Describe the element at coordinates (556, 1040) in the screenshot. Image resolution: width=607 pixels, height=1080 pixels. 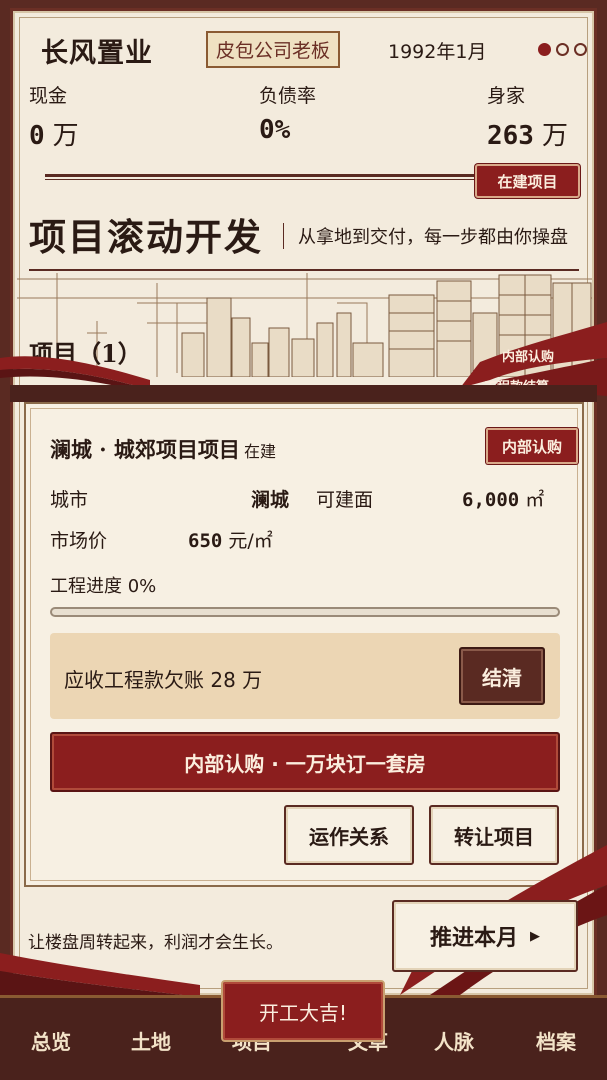
I see `nav-item-archive: 档案` at that location.